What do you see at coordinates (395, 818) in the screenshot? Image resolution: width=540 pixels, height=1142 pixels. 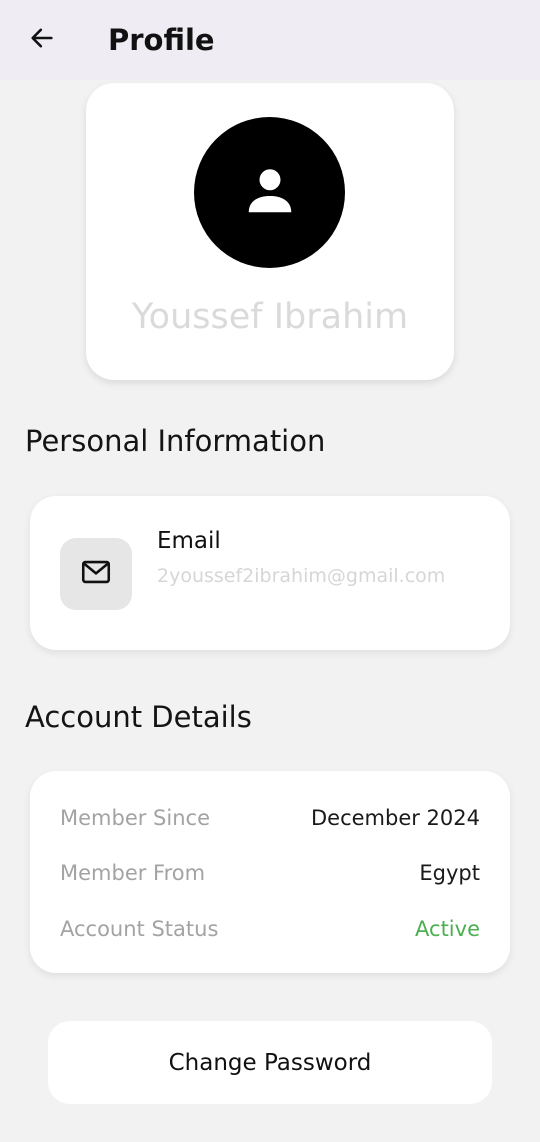 I see `detail-value: December 2024` at bounding box center [395, 818].